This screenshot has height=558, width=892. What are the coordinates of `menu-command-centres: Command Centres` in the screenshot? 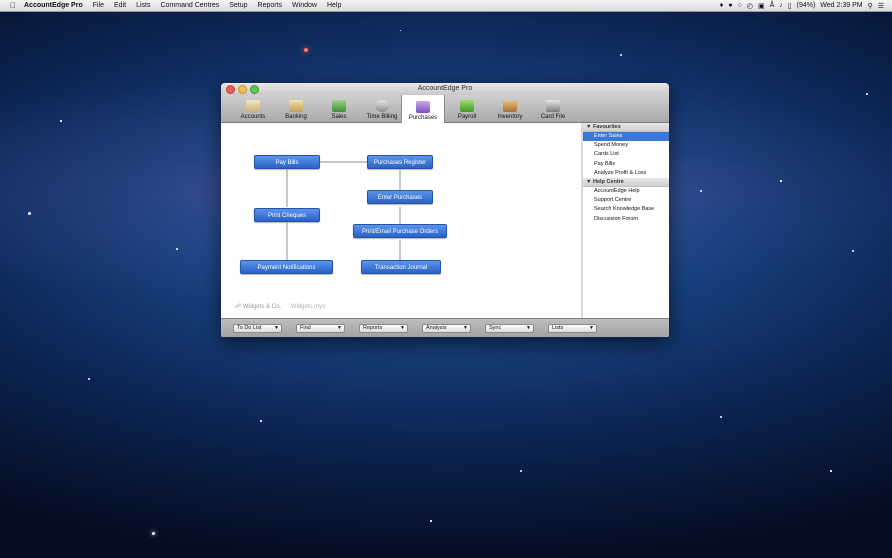 It's located at (189, 5).